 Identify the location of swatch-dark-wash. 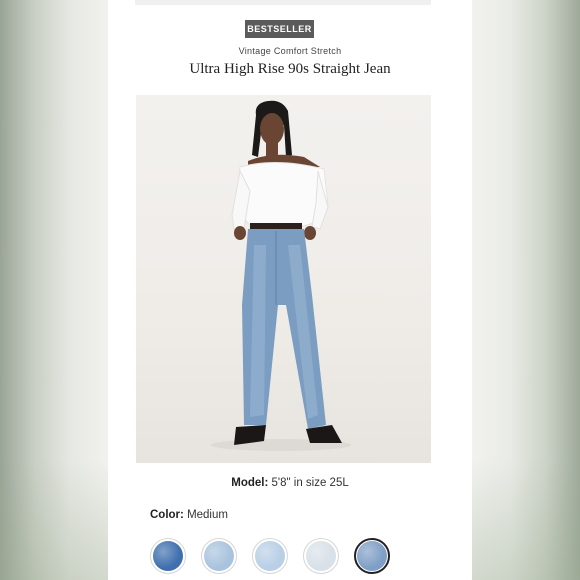
(168, 556).